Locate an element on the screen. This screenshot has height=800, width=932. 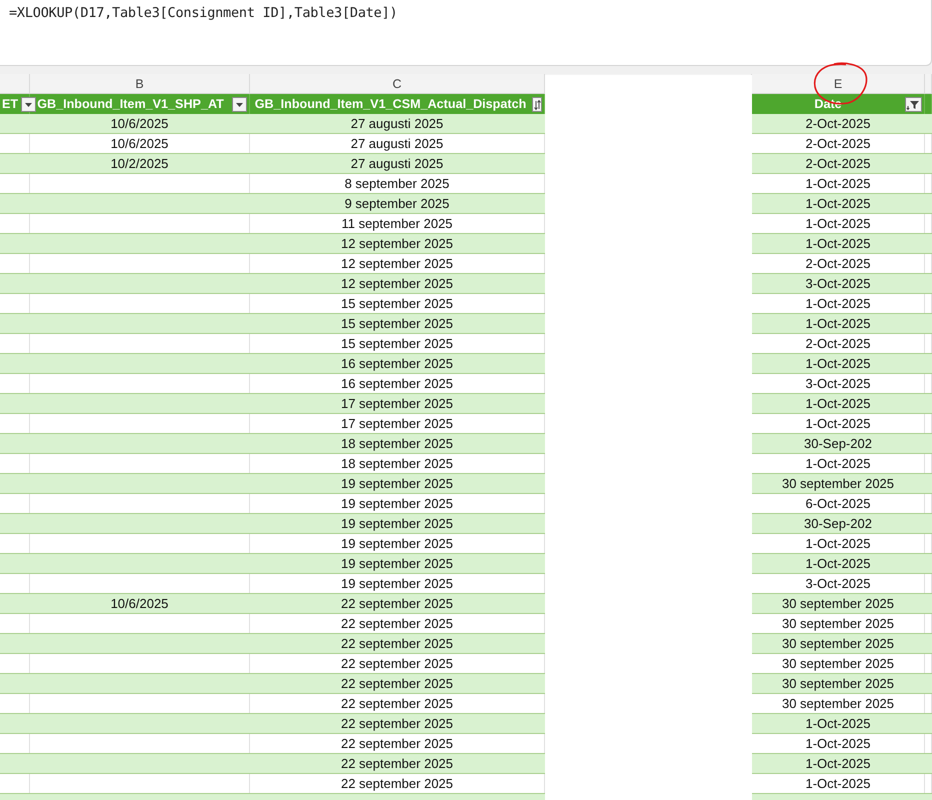
column-header: ET is located at coordinates (10, 104).